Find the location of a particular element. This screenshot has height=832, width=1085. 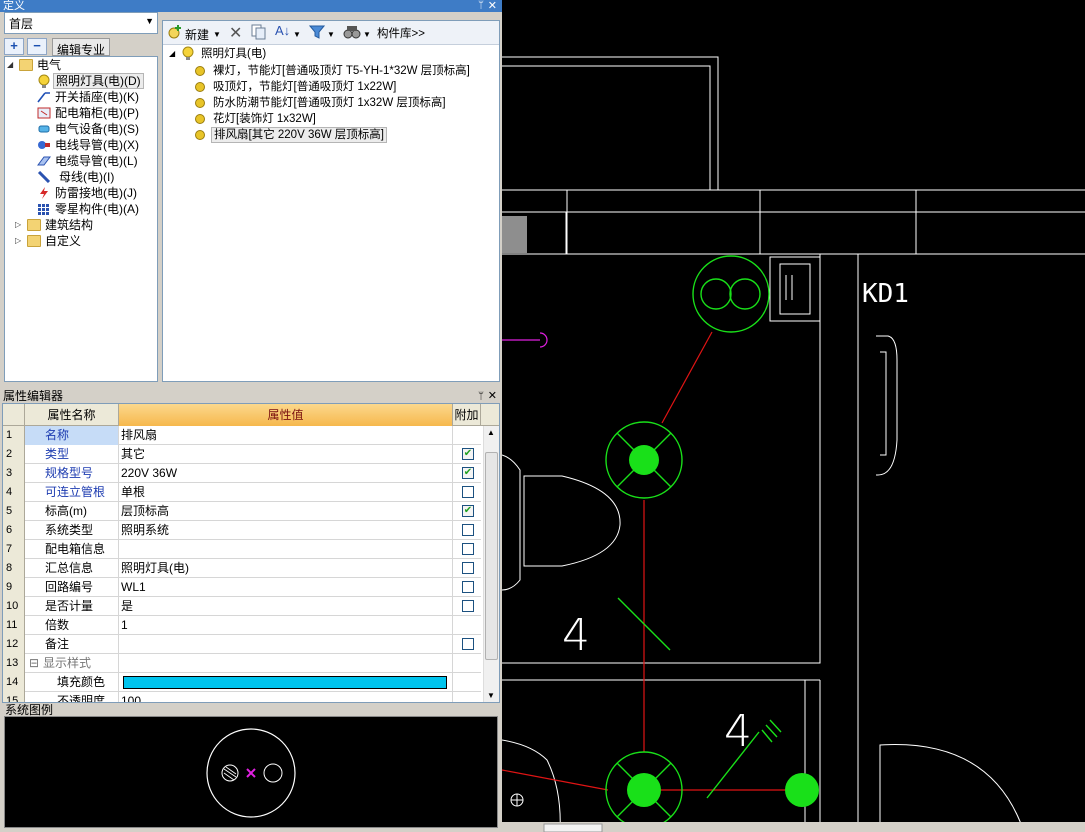

list-category-label: 照明灯具(电) is located at coordinates (234, 54).